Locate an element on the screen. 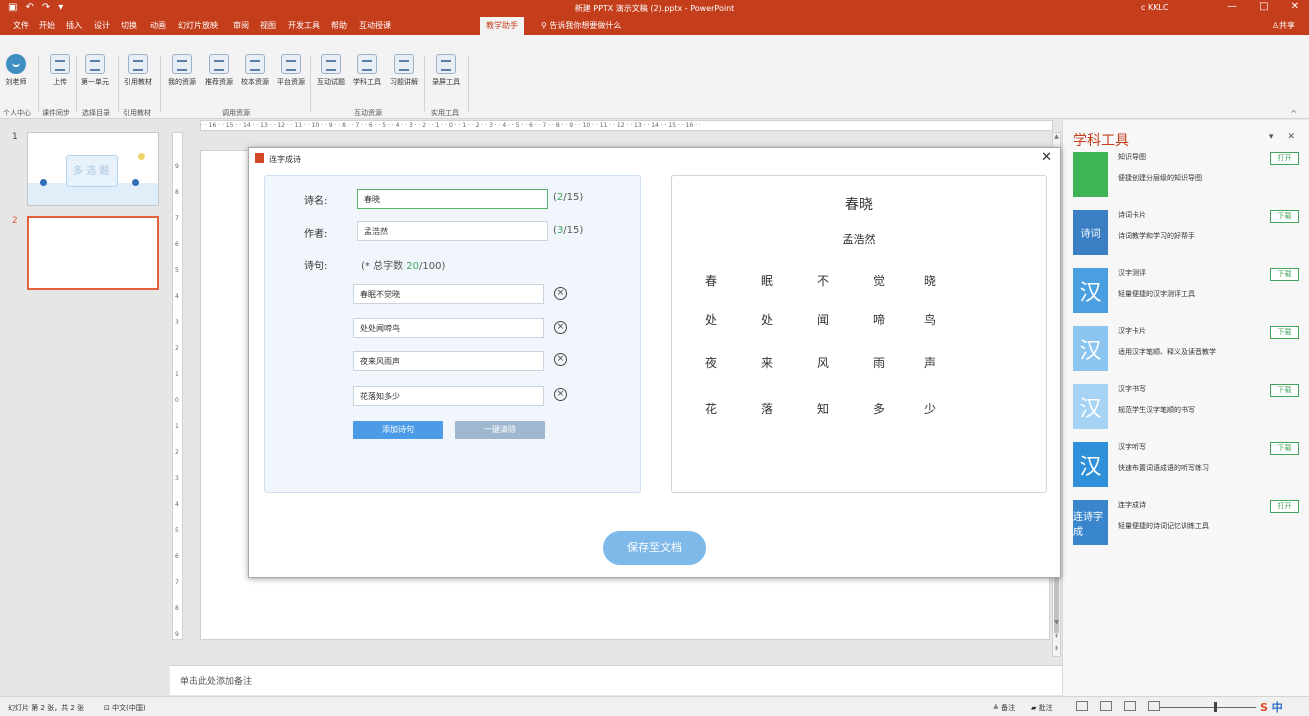 This screenshot has width=1309, height=716. preview-char: 来 is located at coordinates (767, 362).